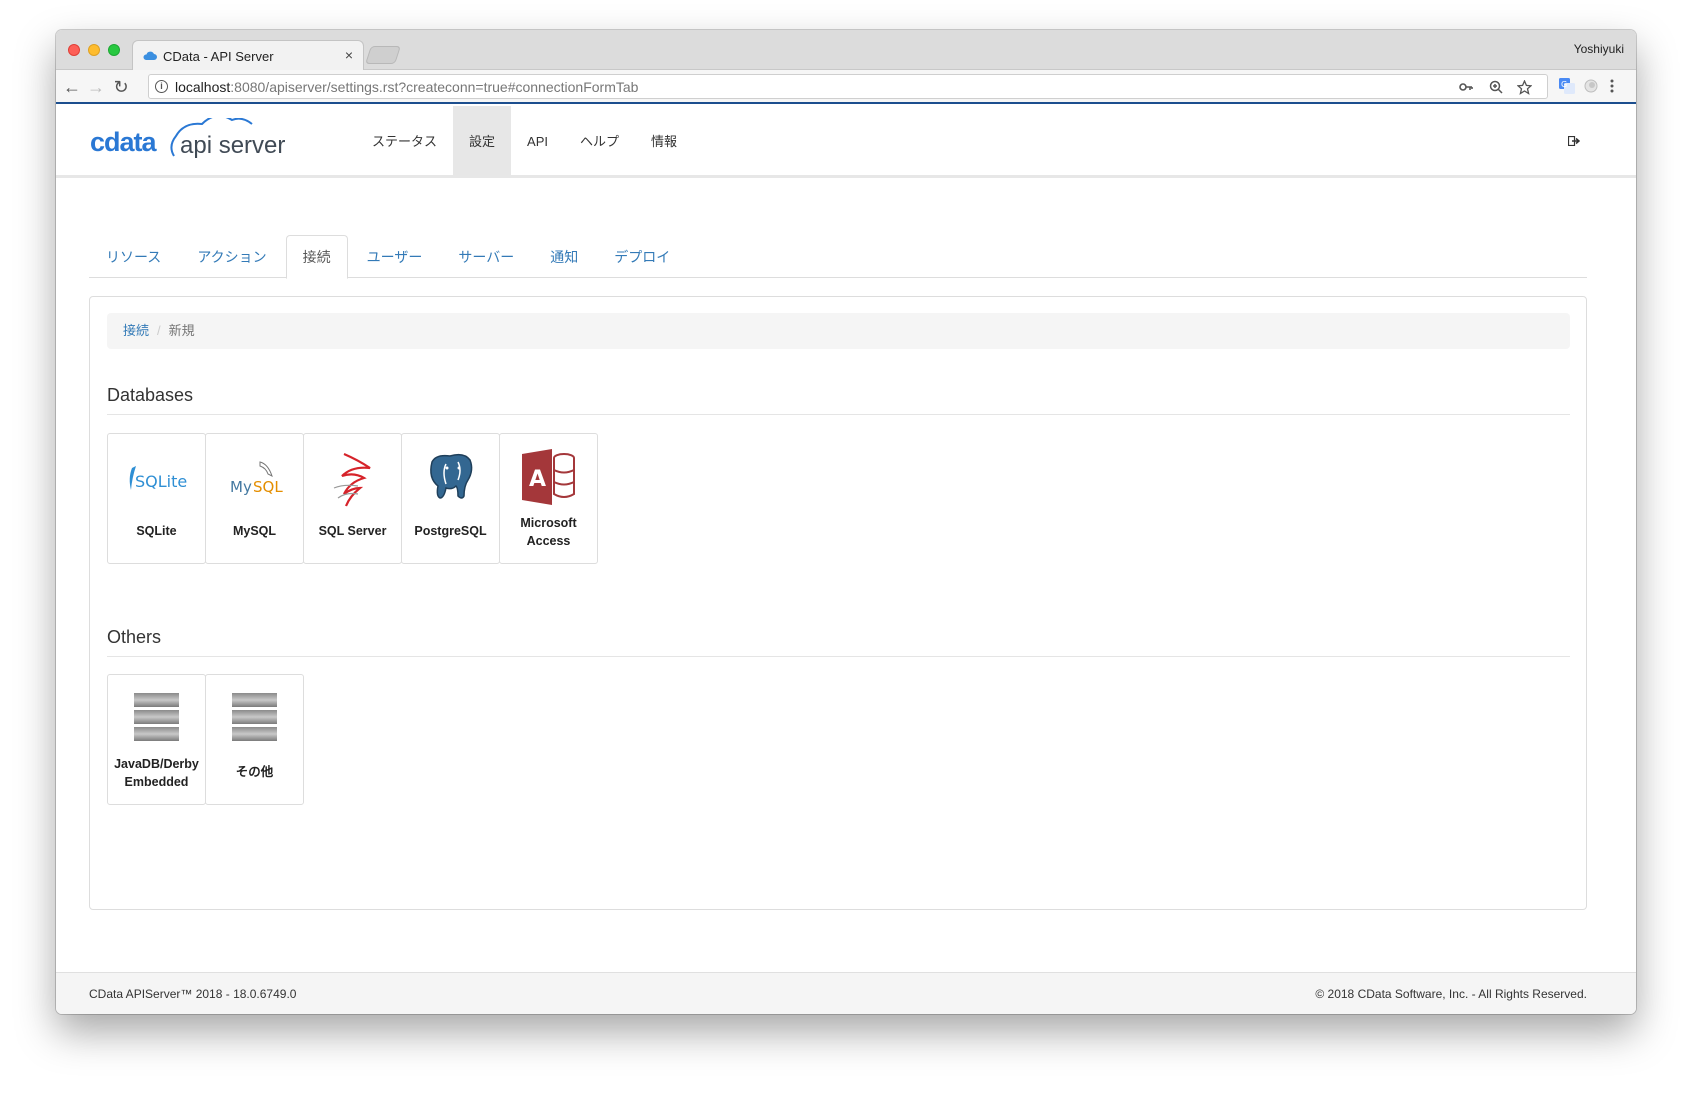 The height and width of the screenshot is (1094, 1692). What do you see at coordinates (599, 142) in the screenshot?
I see `nav-help: ヘルプ` at bounding box center [599, 142].